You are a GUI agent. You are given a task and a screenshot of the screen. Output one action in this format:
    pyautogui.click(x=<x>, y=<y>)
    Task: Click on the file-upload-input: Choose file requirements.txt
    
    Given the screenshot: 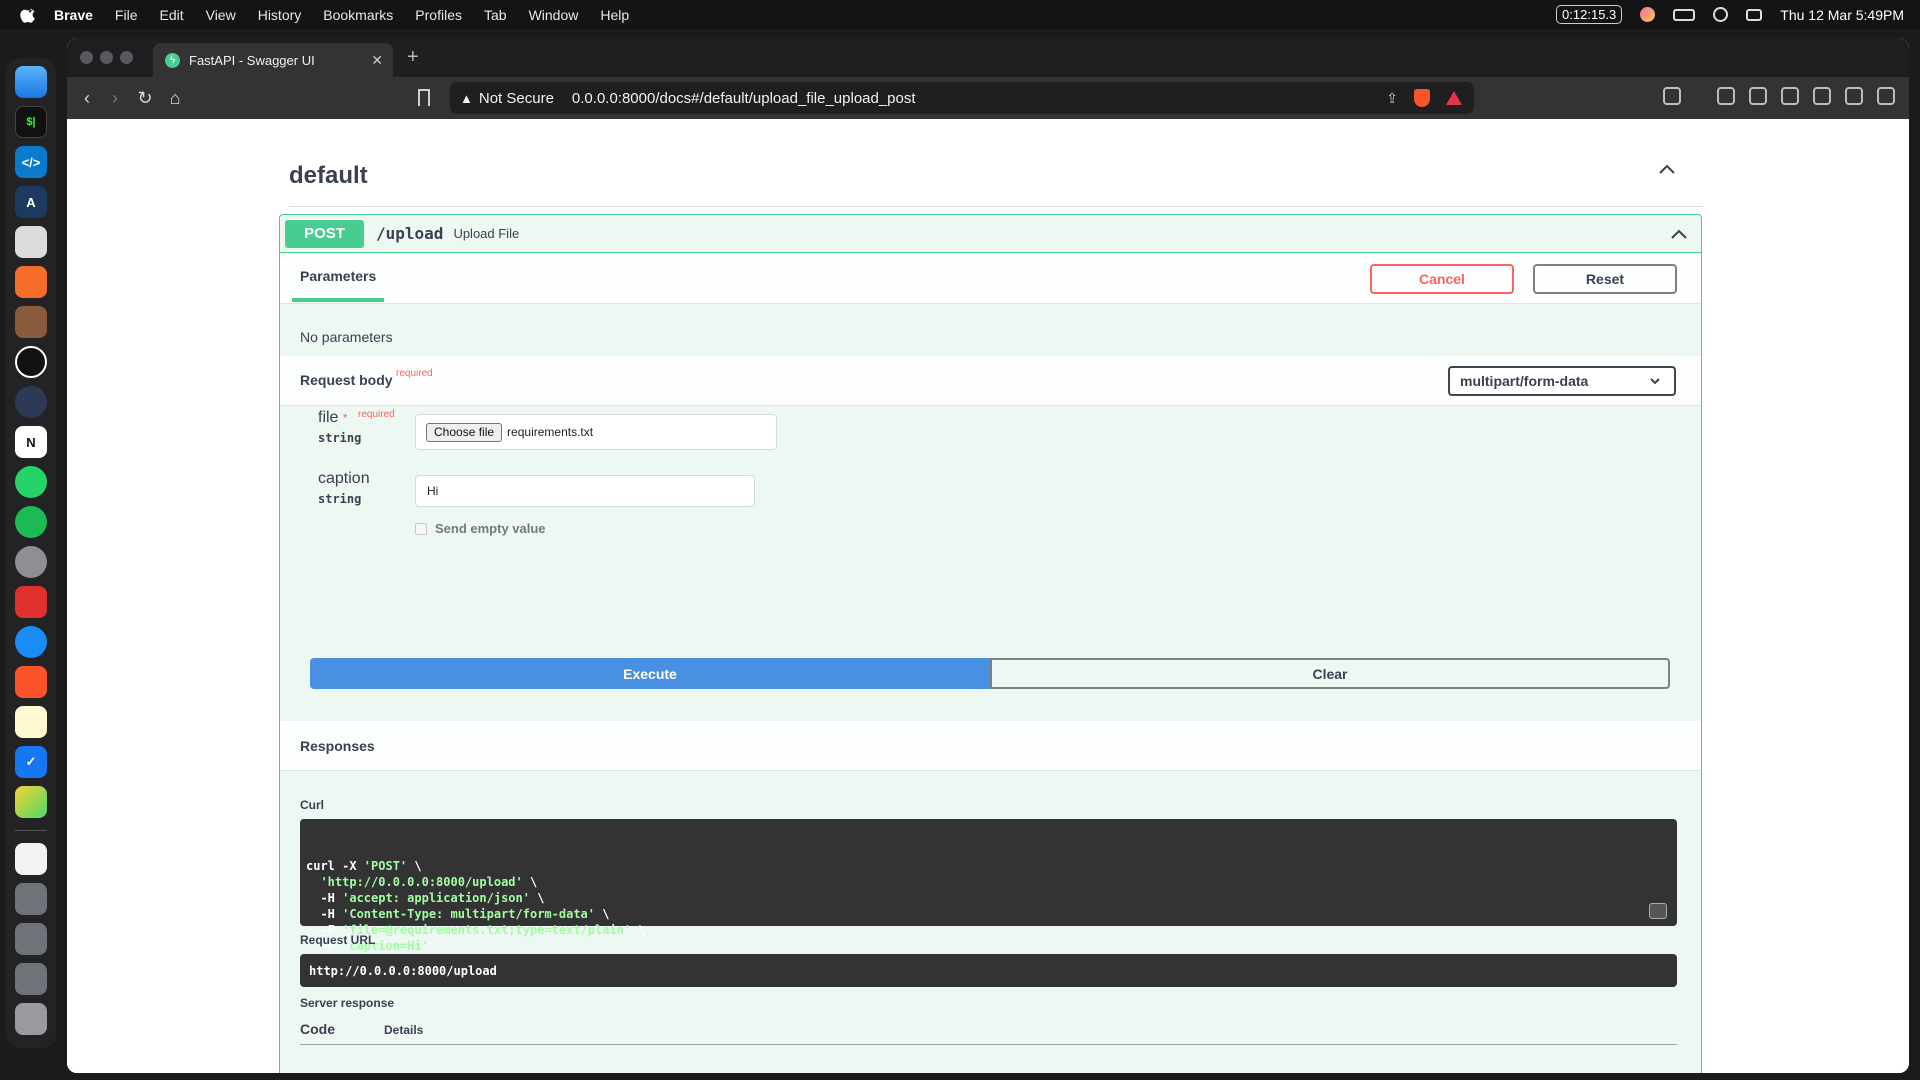 What is the action you would take?
    pyautogui.click(x=596, y=432)
    